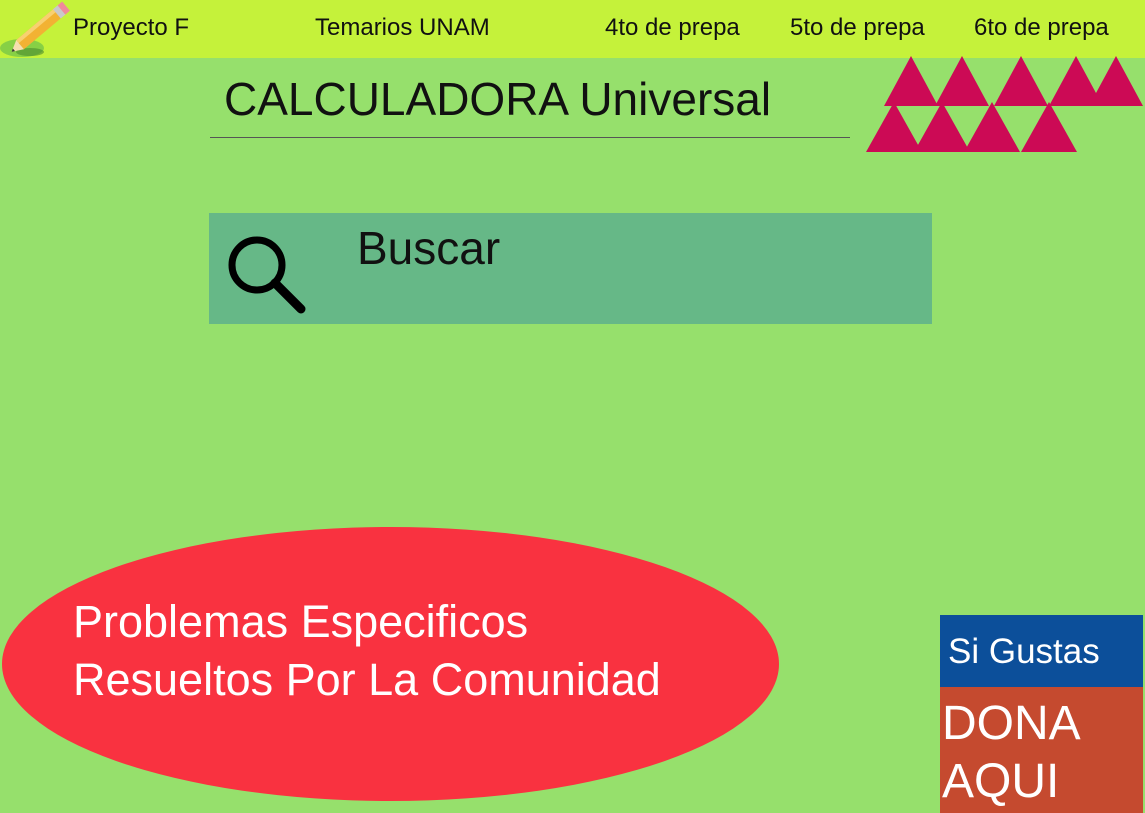 This screenshot has height=813, width=1145. What do you see at coordinates (498, 99) in the screenshot?
I see `page-title: CALCULADORA Universal` at bounding box center [498, 99].